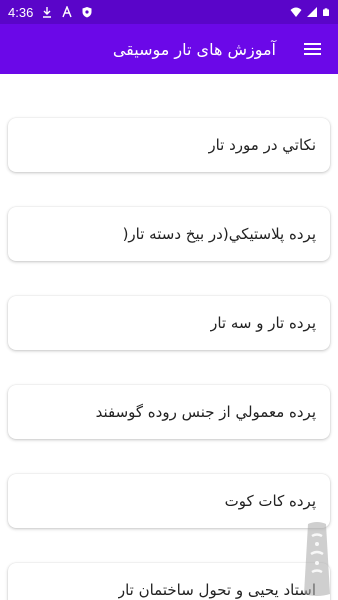  I want to click on battery-icon, so click(326, 12).